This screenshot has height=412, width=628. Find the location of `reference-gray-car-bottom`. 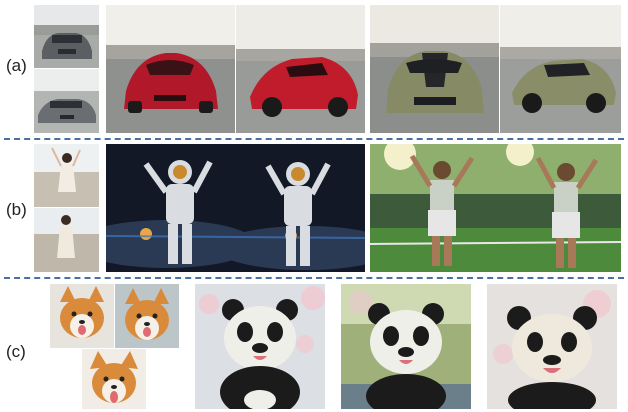

reference-gray-car-bottom is located at coordinates (66, 101).